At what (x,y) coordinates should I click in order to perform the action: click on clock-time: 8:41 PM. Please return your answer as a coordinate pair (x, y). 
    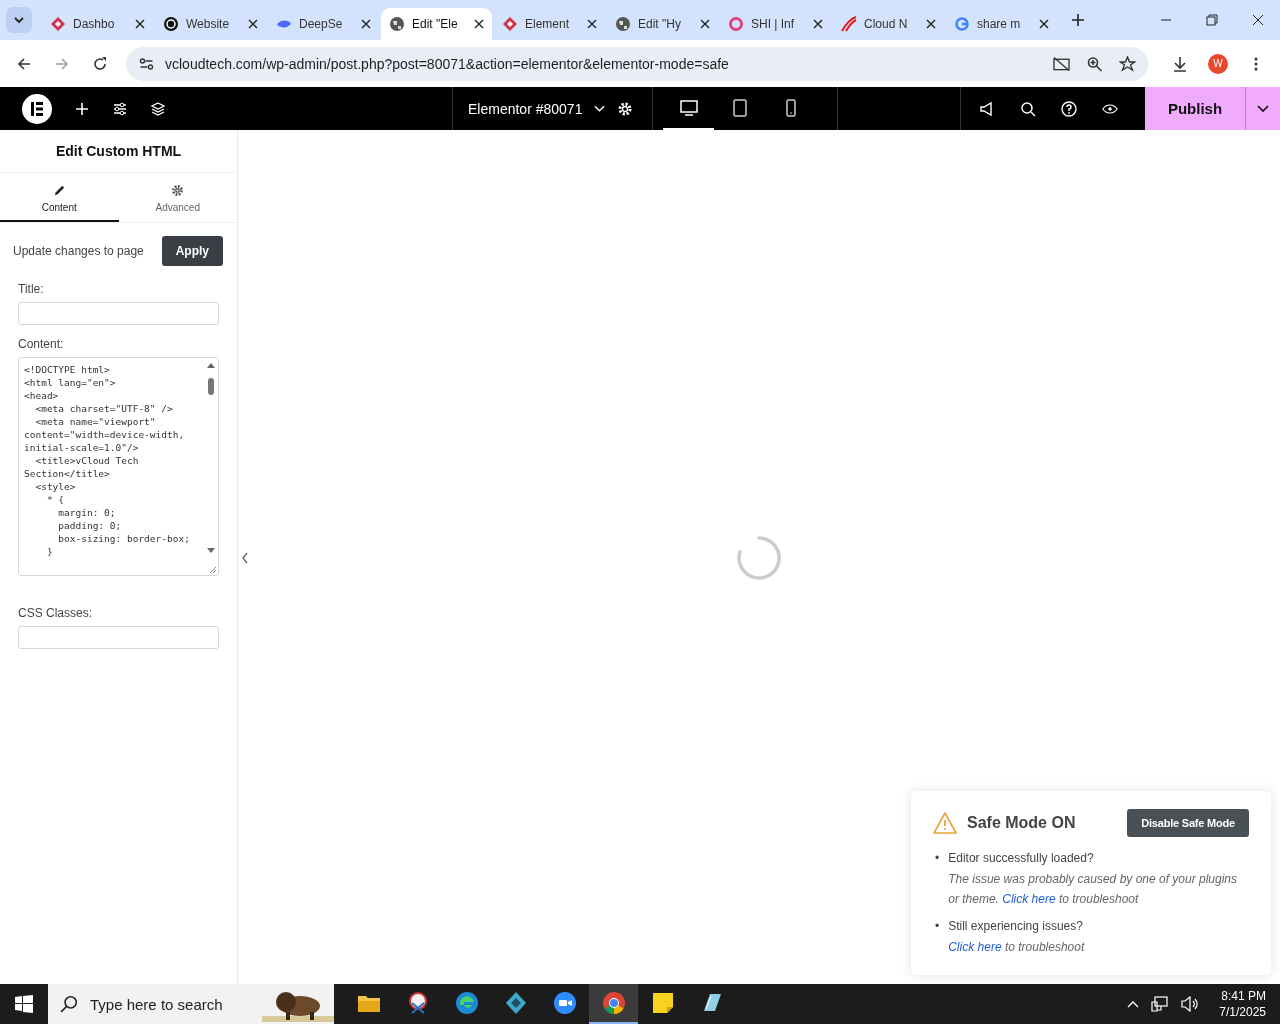
    Looking at the image, I should click on (1243, 996).